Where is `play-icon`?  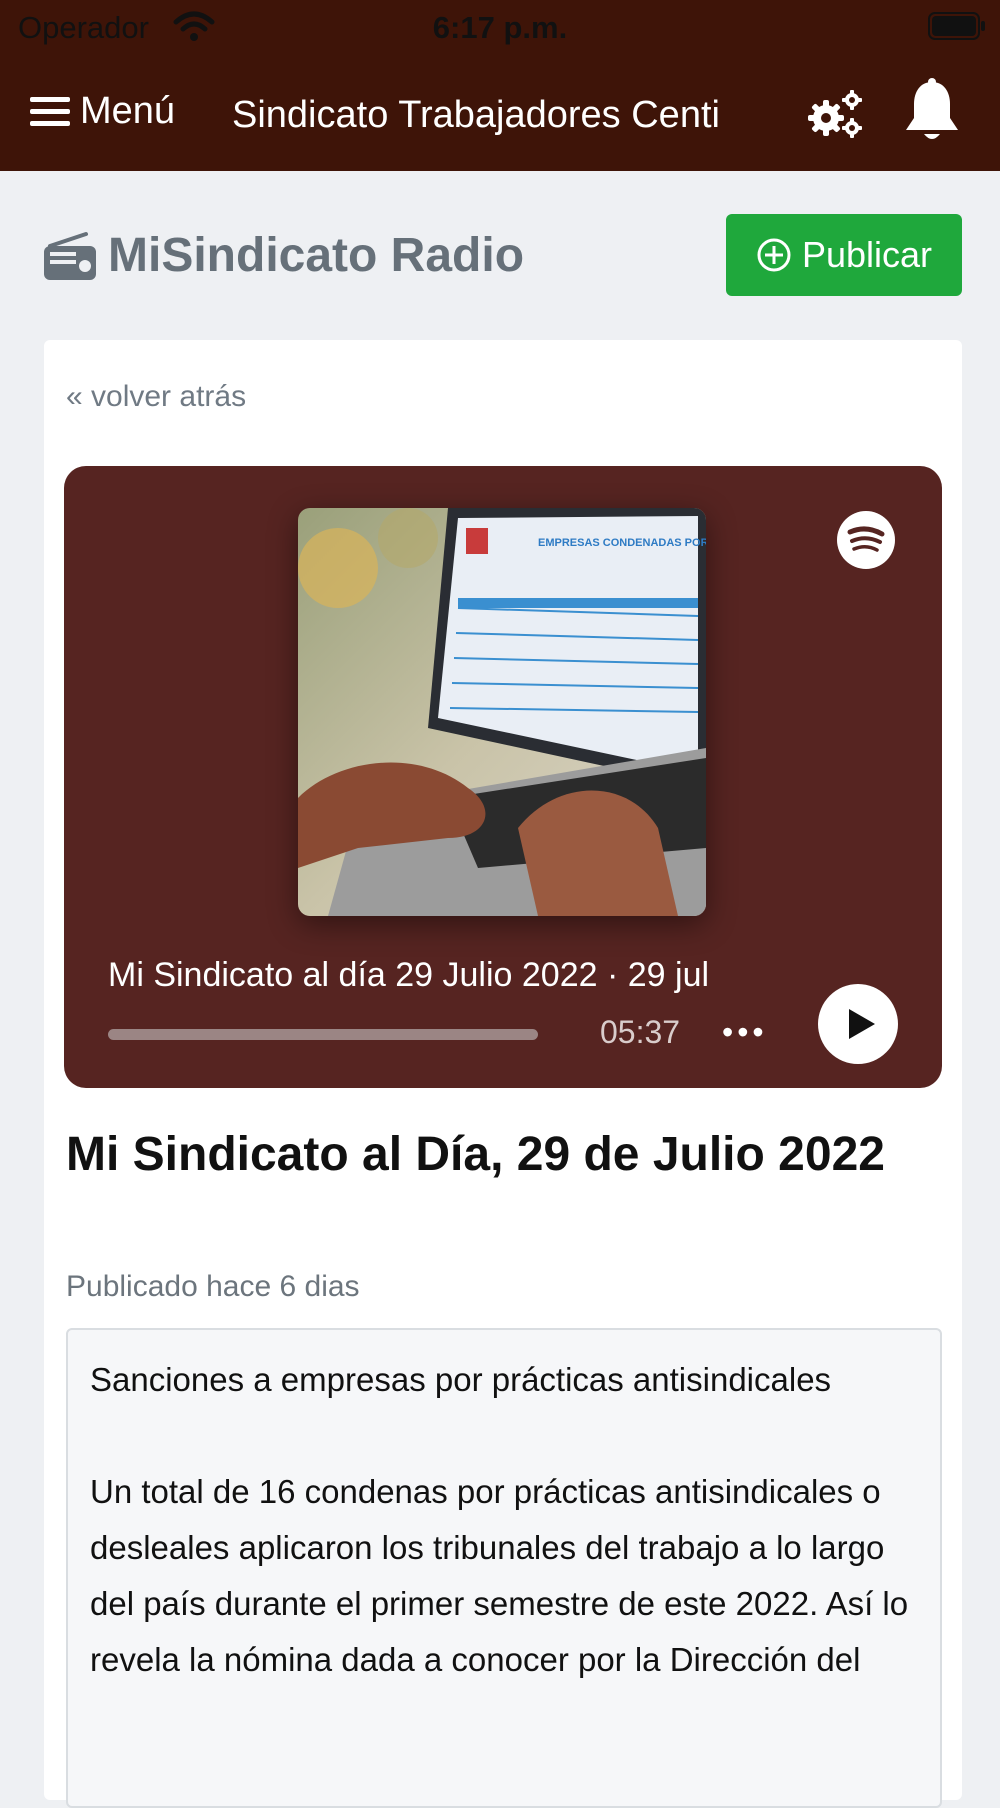 play-icon is located at coordinates (858, 1024).